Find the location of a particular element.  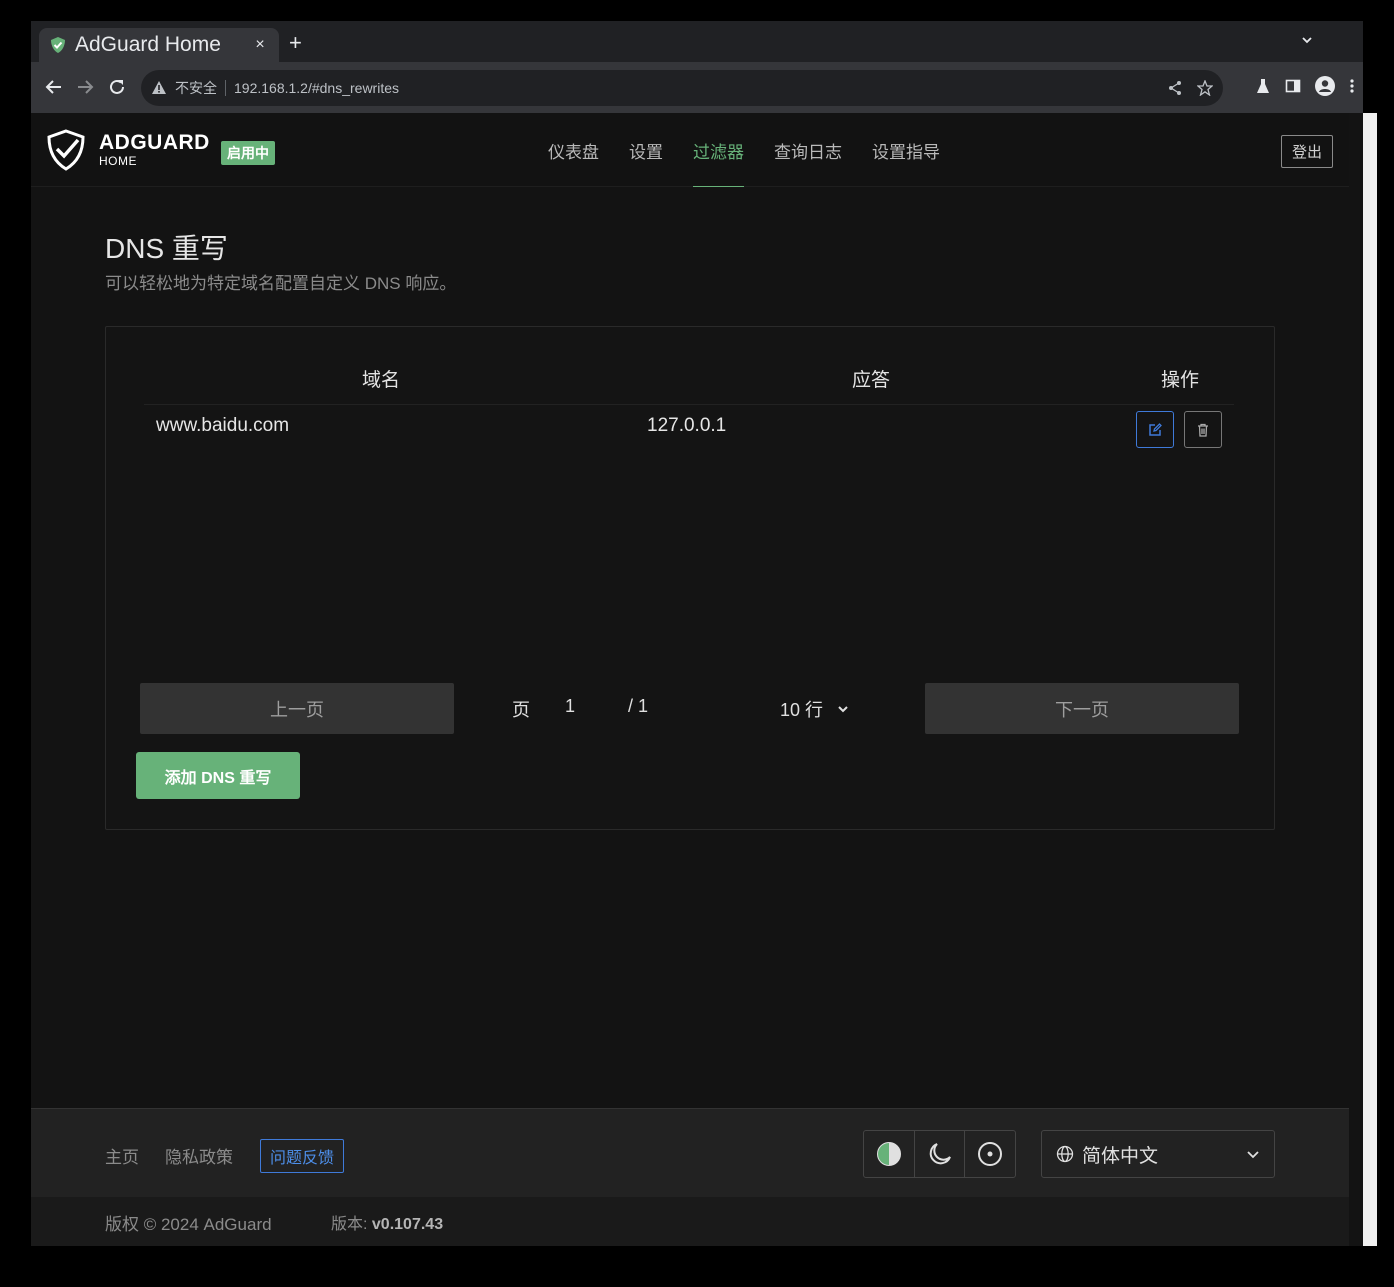

page-title: DNS 重写 is located at coordinates (166, 248).